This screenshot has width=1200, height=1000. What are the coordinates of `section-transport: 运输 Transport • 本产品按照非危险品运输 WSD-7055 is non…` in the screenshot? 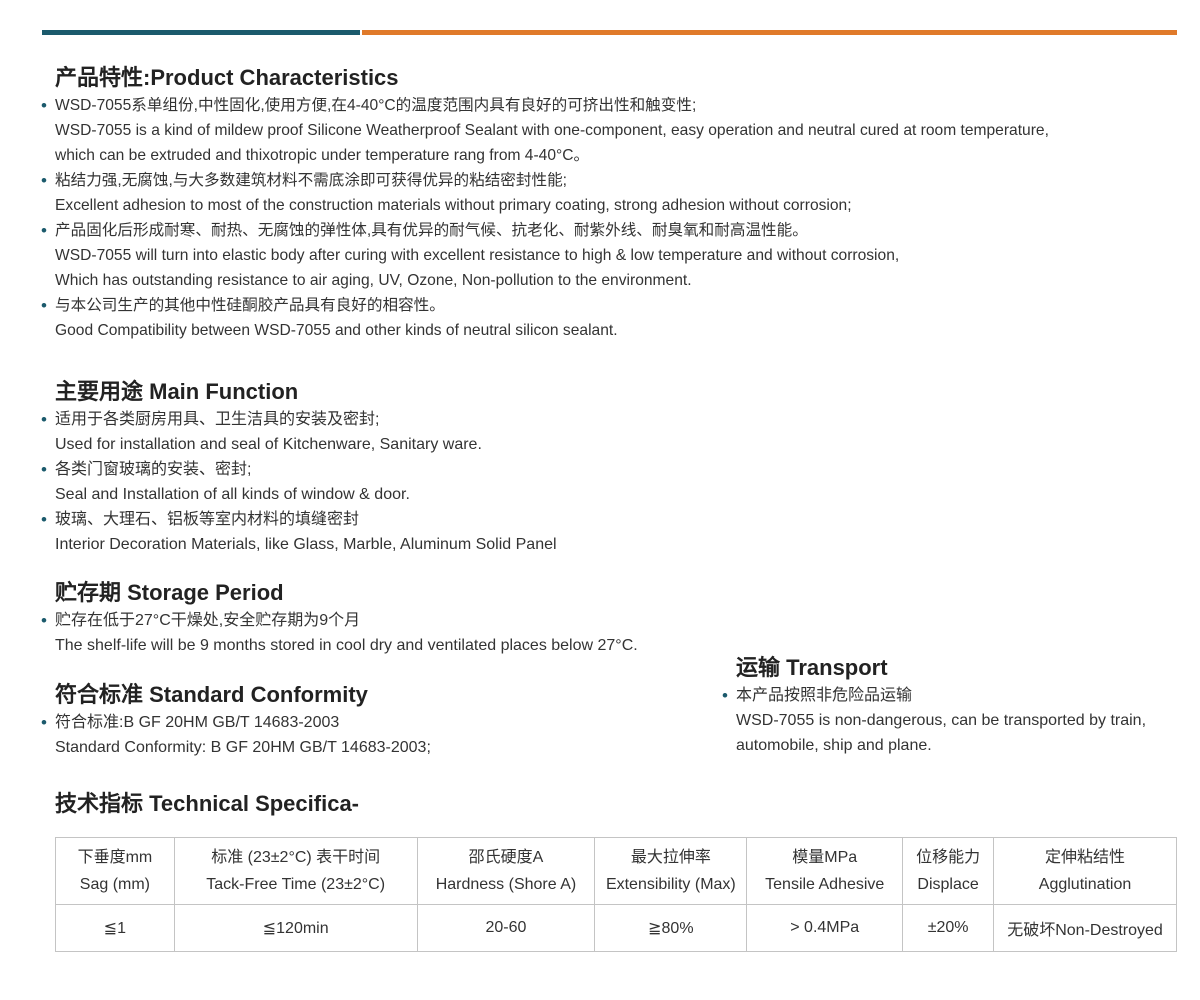 It's located at (954, 705).